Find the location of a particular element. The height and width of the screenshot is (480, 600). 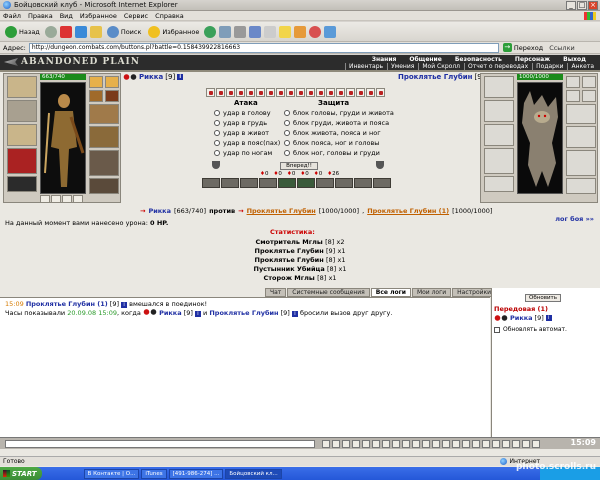

extra-2-icon is located at coordinates (315, 31).